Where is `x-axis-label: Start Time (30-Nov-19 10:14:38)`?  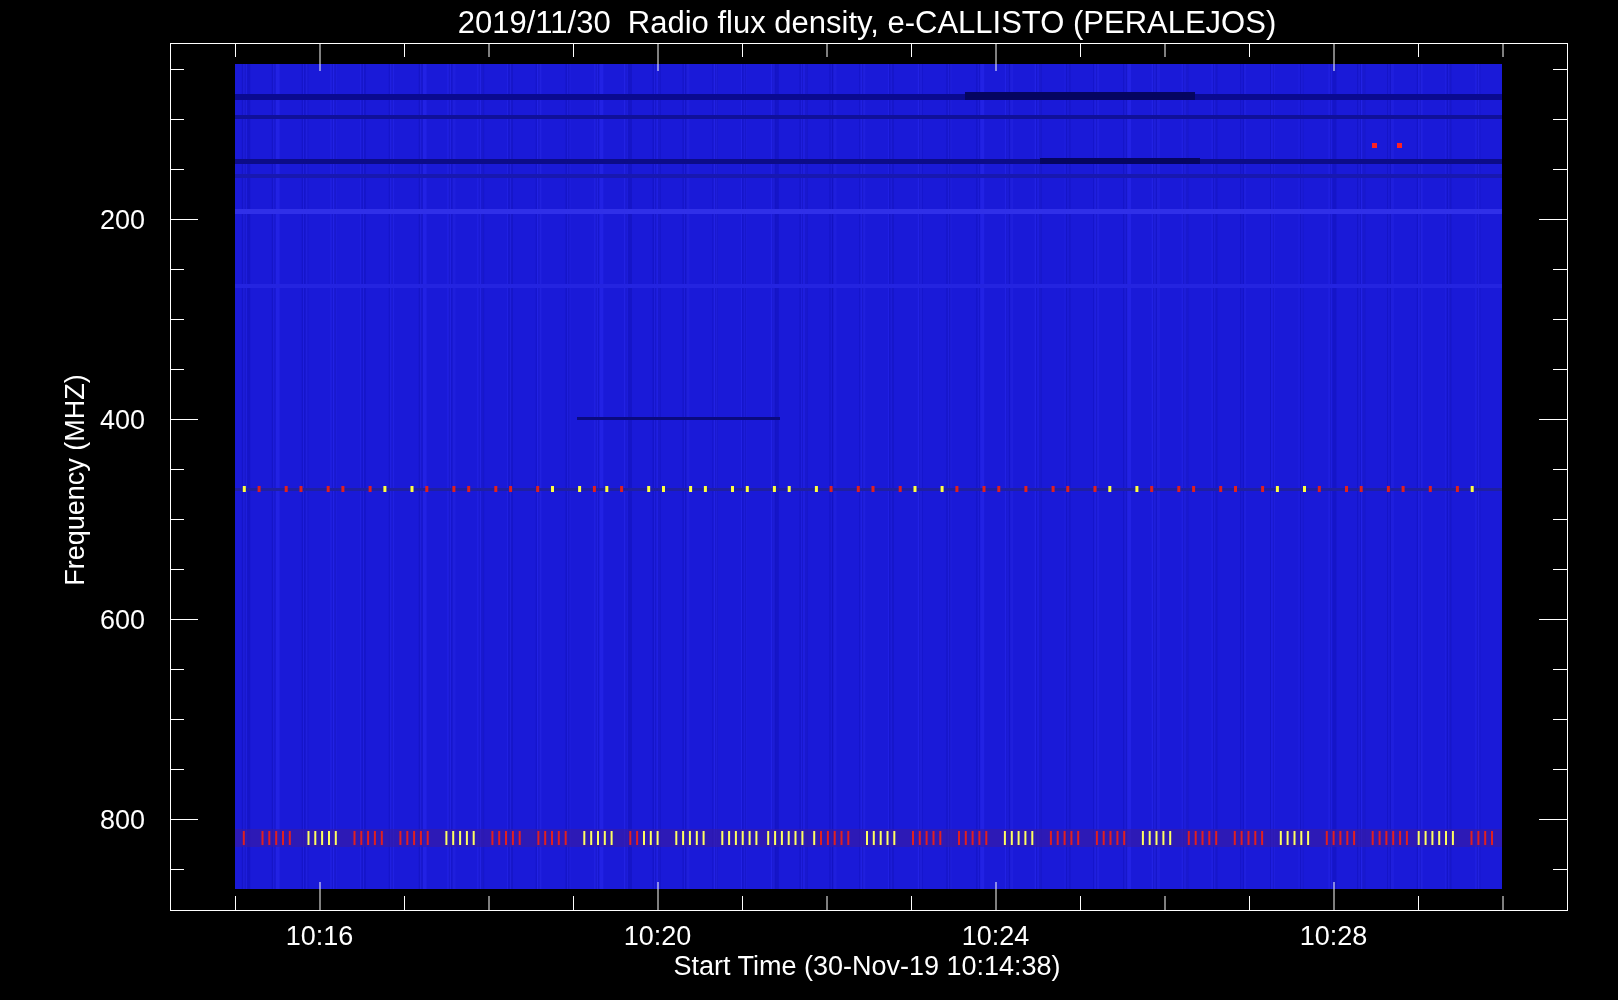
x-axis-label: Start Time (30-Nov-19 10:14:38) is located at coordinates (867, 966).